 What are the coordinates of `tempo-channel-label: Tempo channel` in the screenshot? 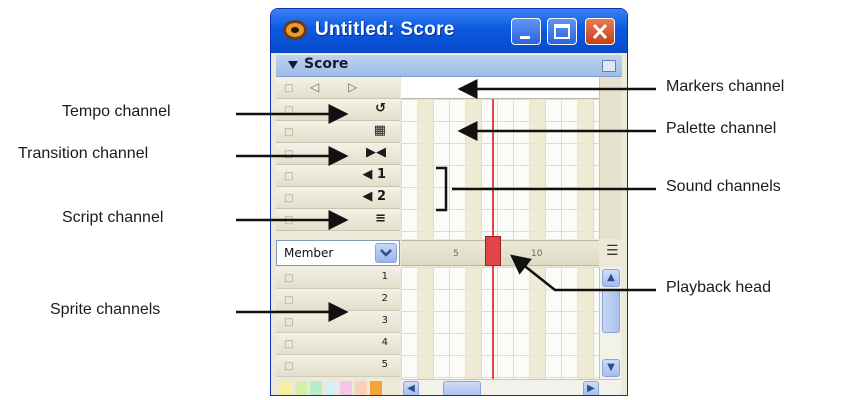 It's located at (116, 111).